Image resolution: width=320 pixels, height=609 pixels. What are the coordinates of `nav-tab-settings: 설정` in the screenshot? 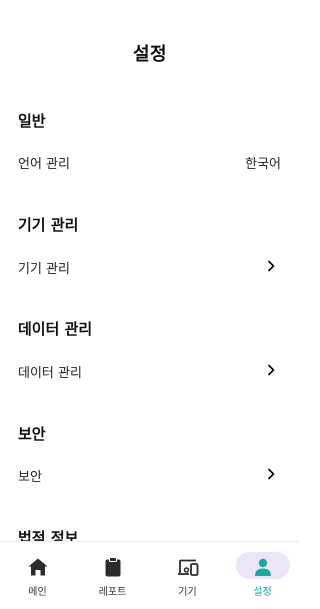 It's located at (262, 575).